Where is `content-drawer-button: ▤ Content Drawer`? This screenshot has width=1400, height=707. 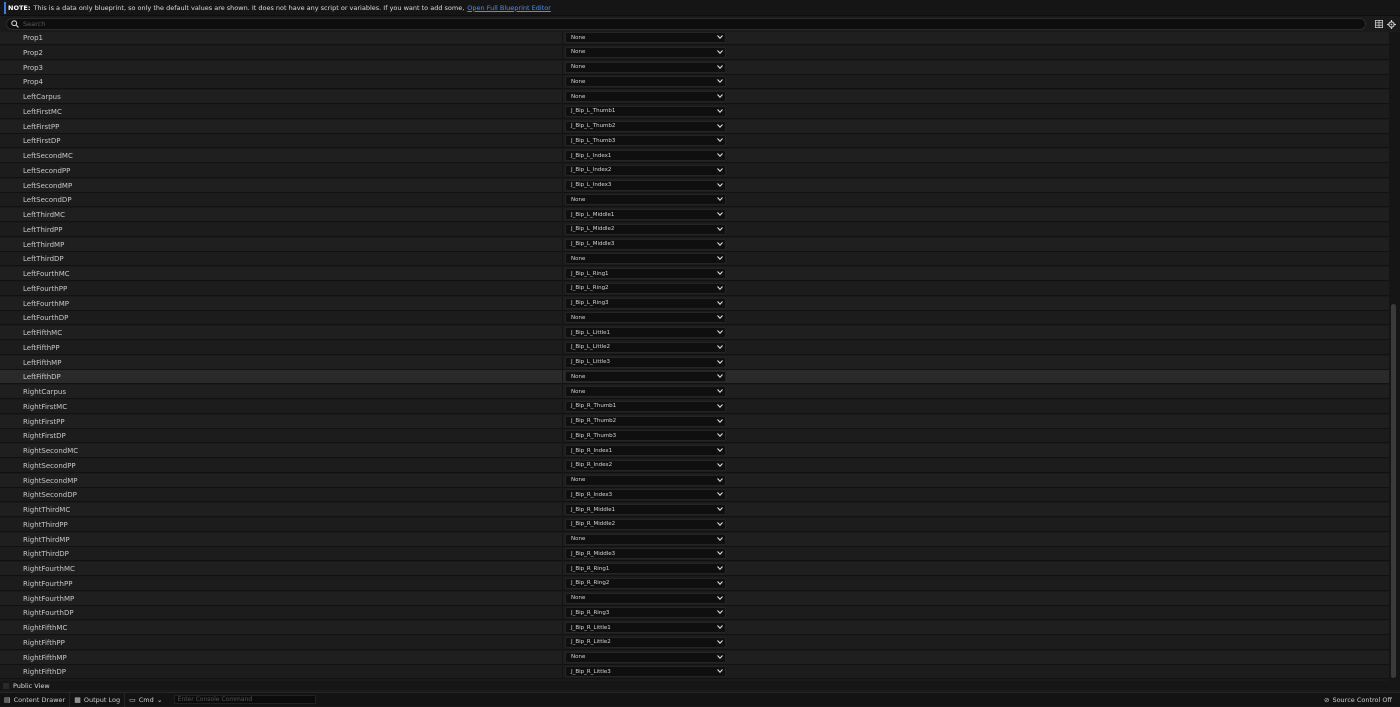 content-drawer-button: ▤ Content Drawer is located at coordinates (35, 699).